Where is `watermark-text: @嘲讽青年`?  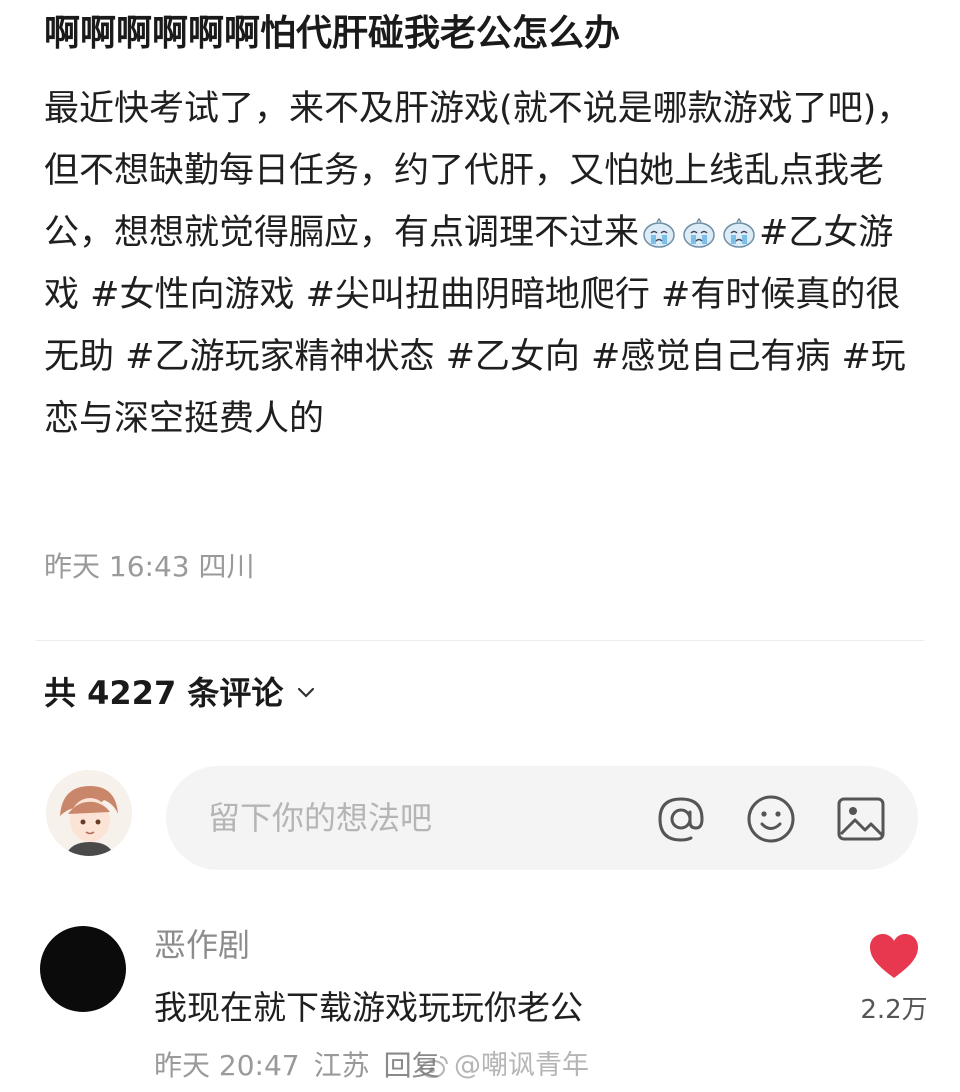 watermark-text: @嘲讽青年 is located at coordinates (521, 1065).